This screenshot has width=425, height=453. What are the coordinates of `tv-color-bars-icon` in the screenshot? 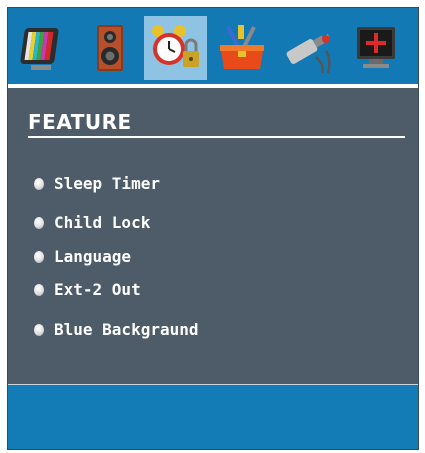 It's located at (38, 49).